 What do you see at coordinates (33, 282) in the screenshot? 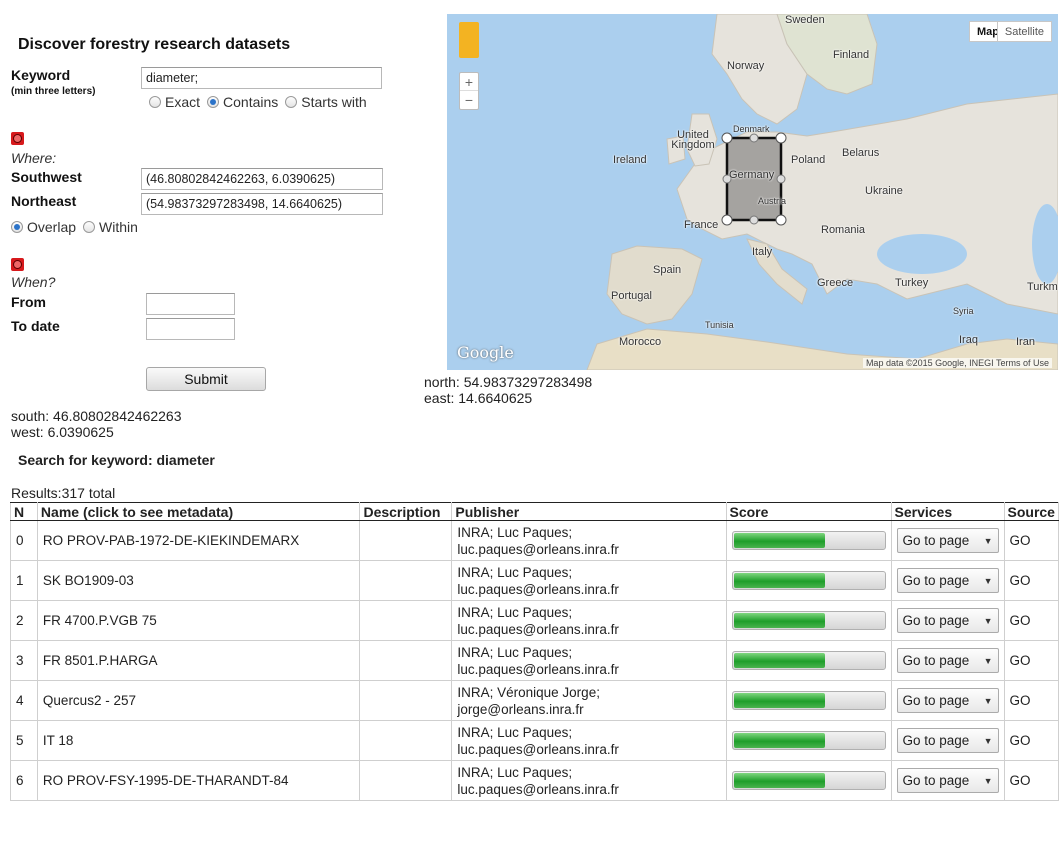
I see `when-label: When?` at bounding box center [33, 282].